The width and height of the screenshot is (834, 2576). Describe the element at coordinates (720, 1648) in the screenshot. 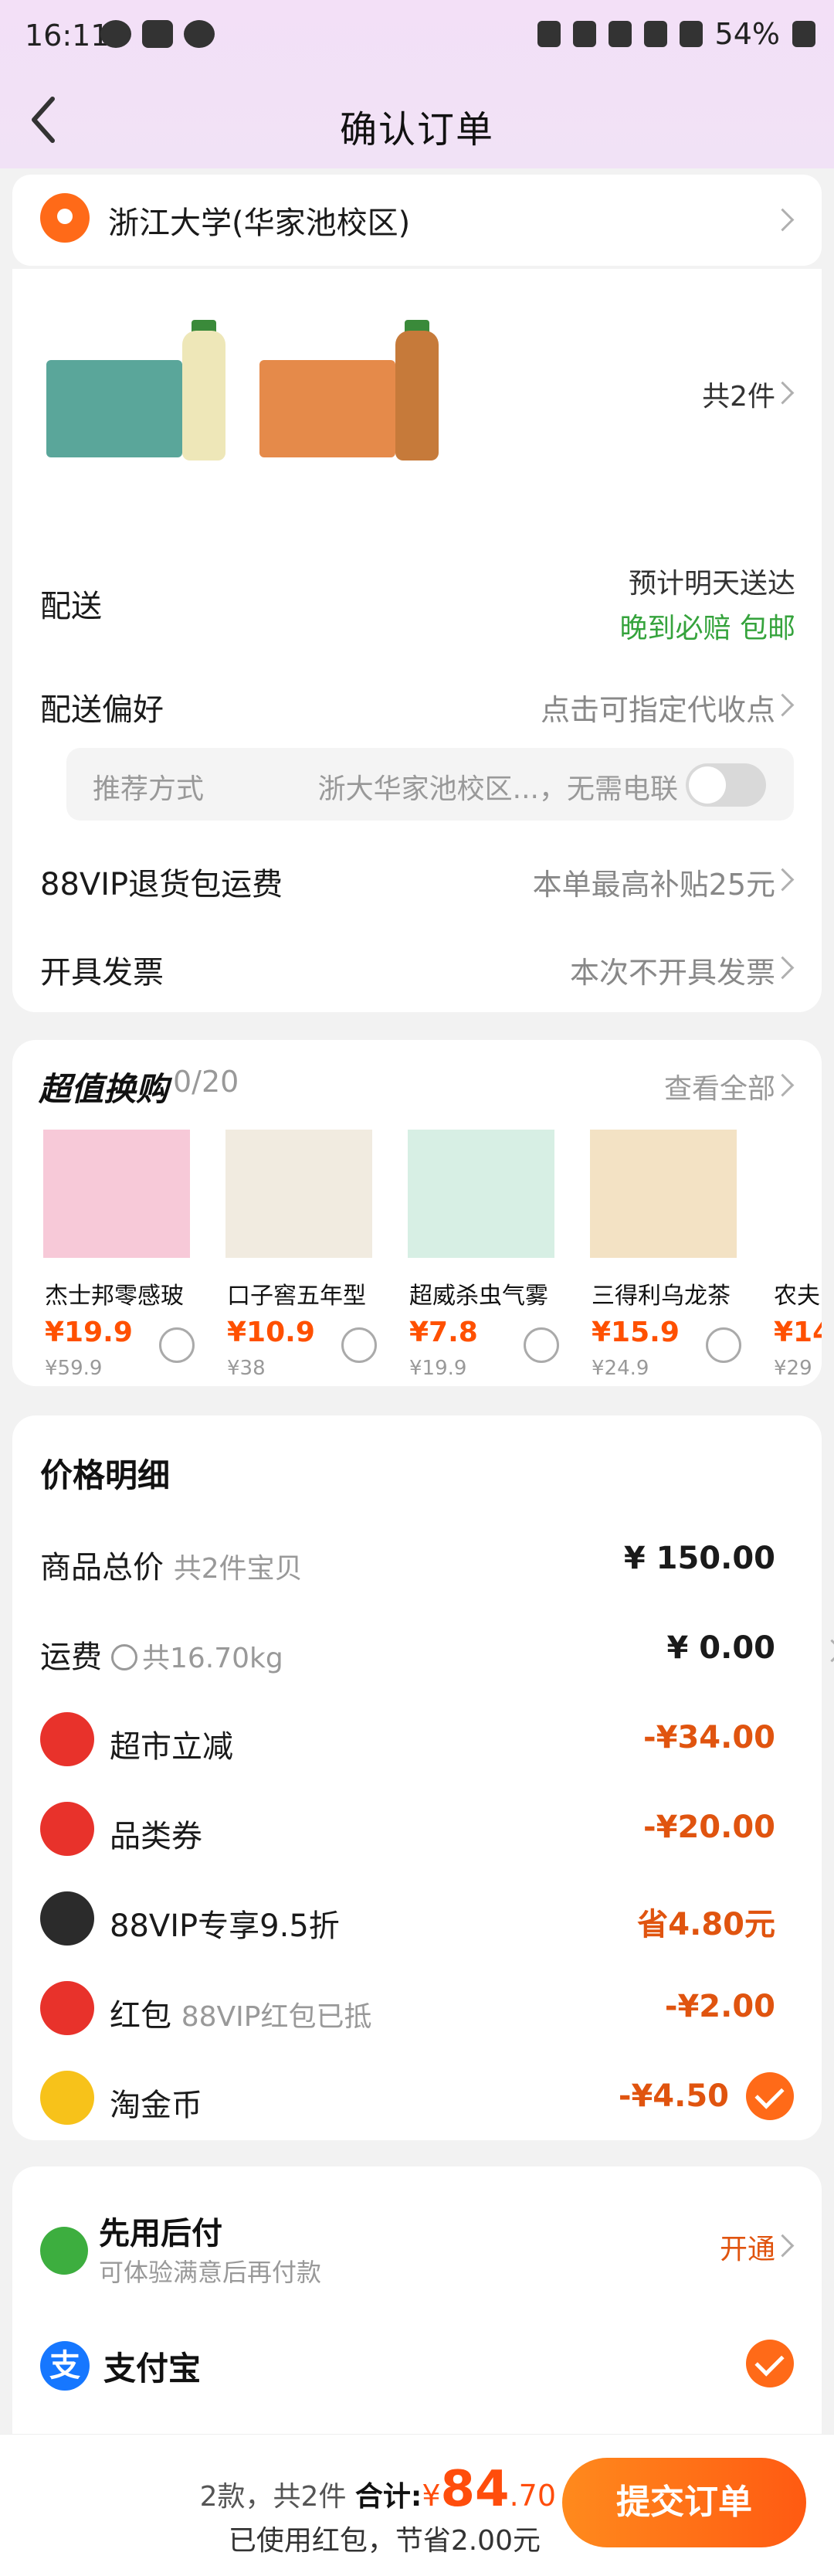

I see `shipping-value: ¥ 0.00` at that location.